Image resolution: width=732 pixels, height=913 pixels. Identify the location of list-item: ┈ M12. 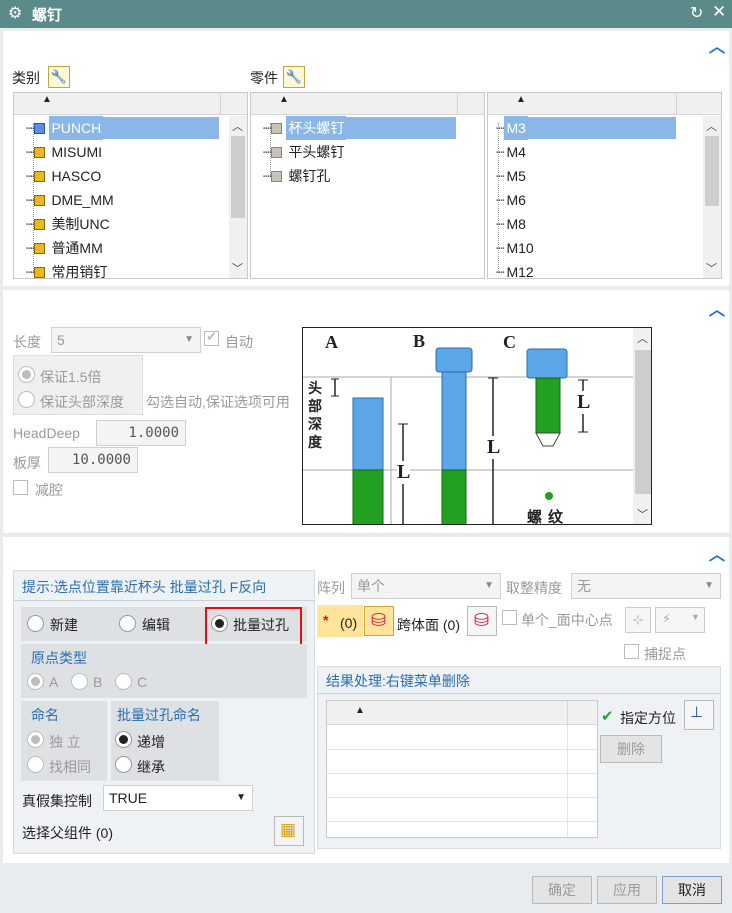
(516, 269).